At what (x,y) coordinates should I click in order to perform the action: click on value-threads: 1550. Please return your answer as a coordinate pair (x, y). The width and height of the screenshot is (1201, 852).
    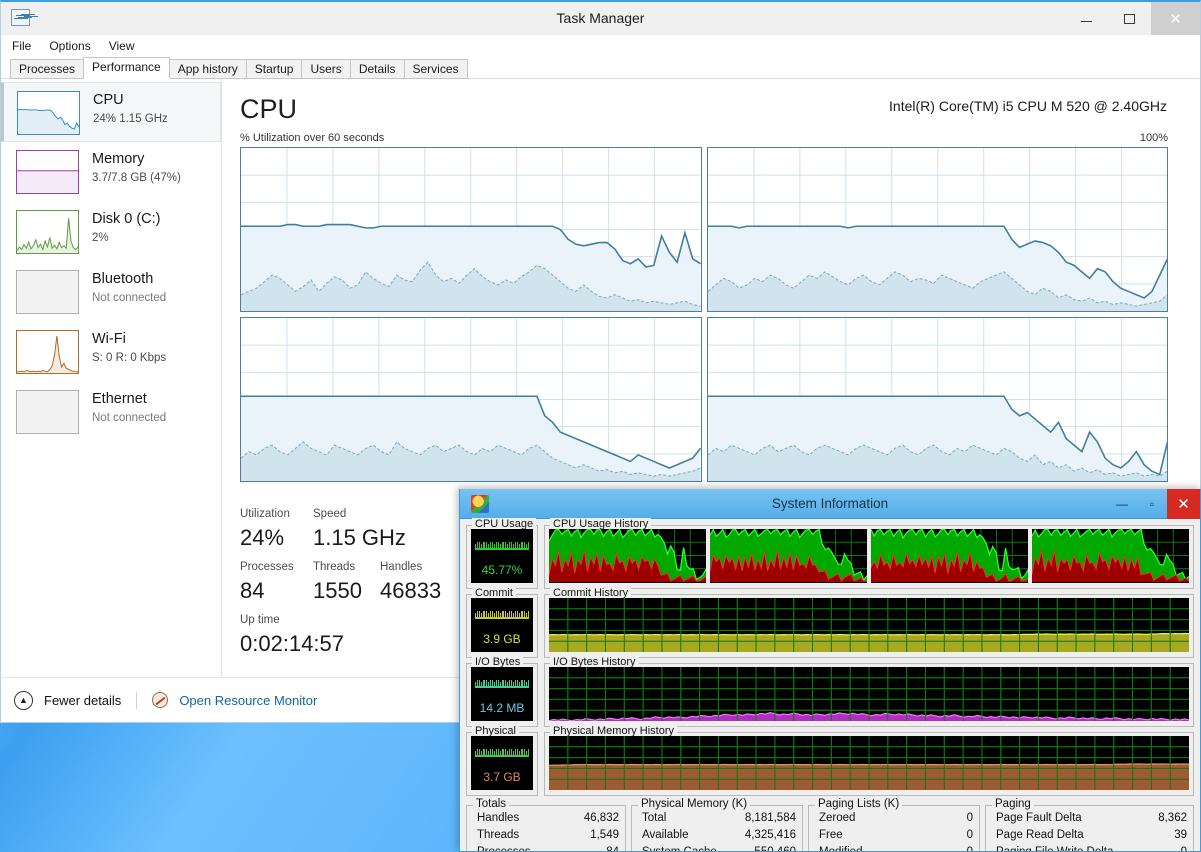
    Looking at the image, I should click on (337, 590).